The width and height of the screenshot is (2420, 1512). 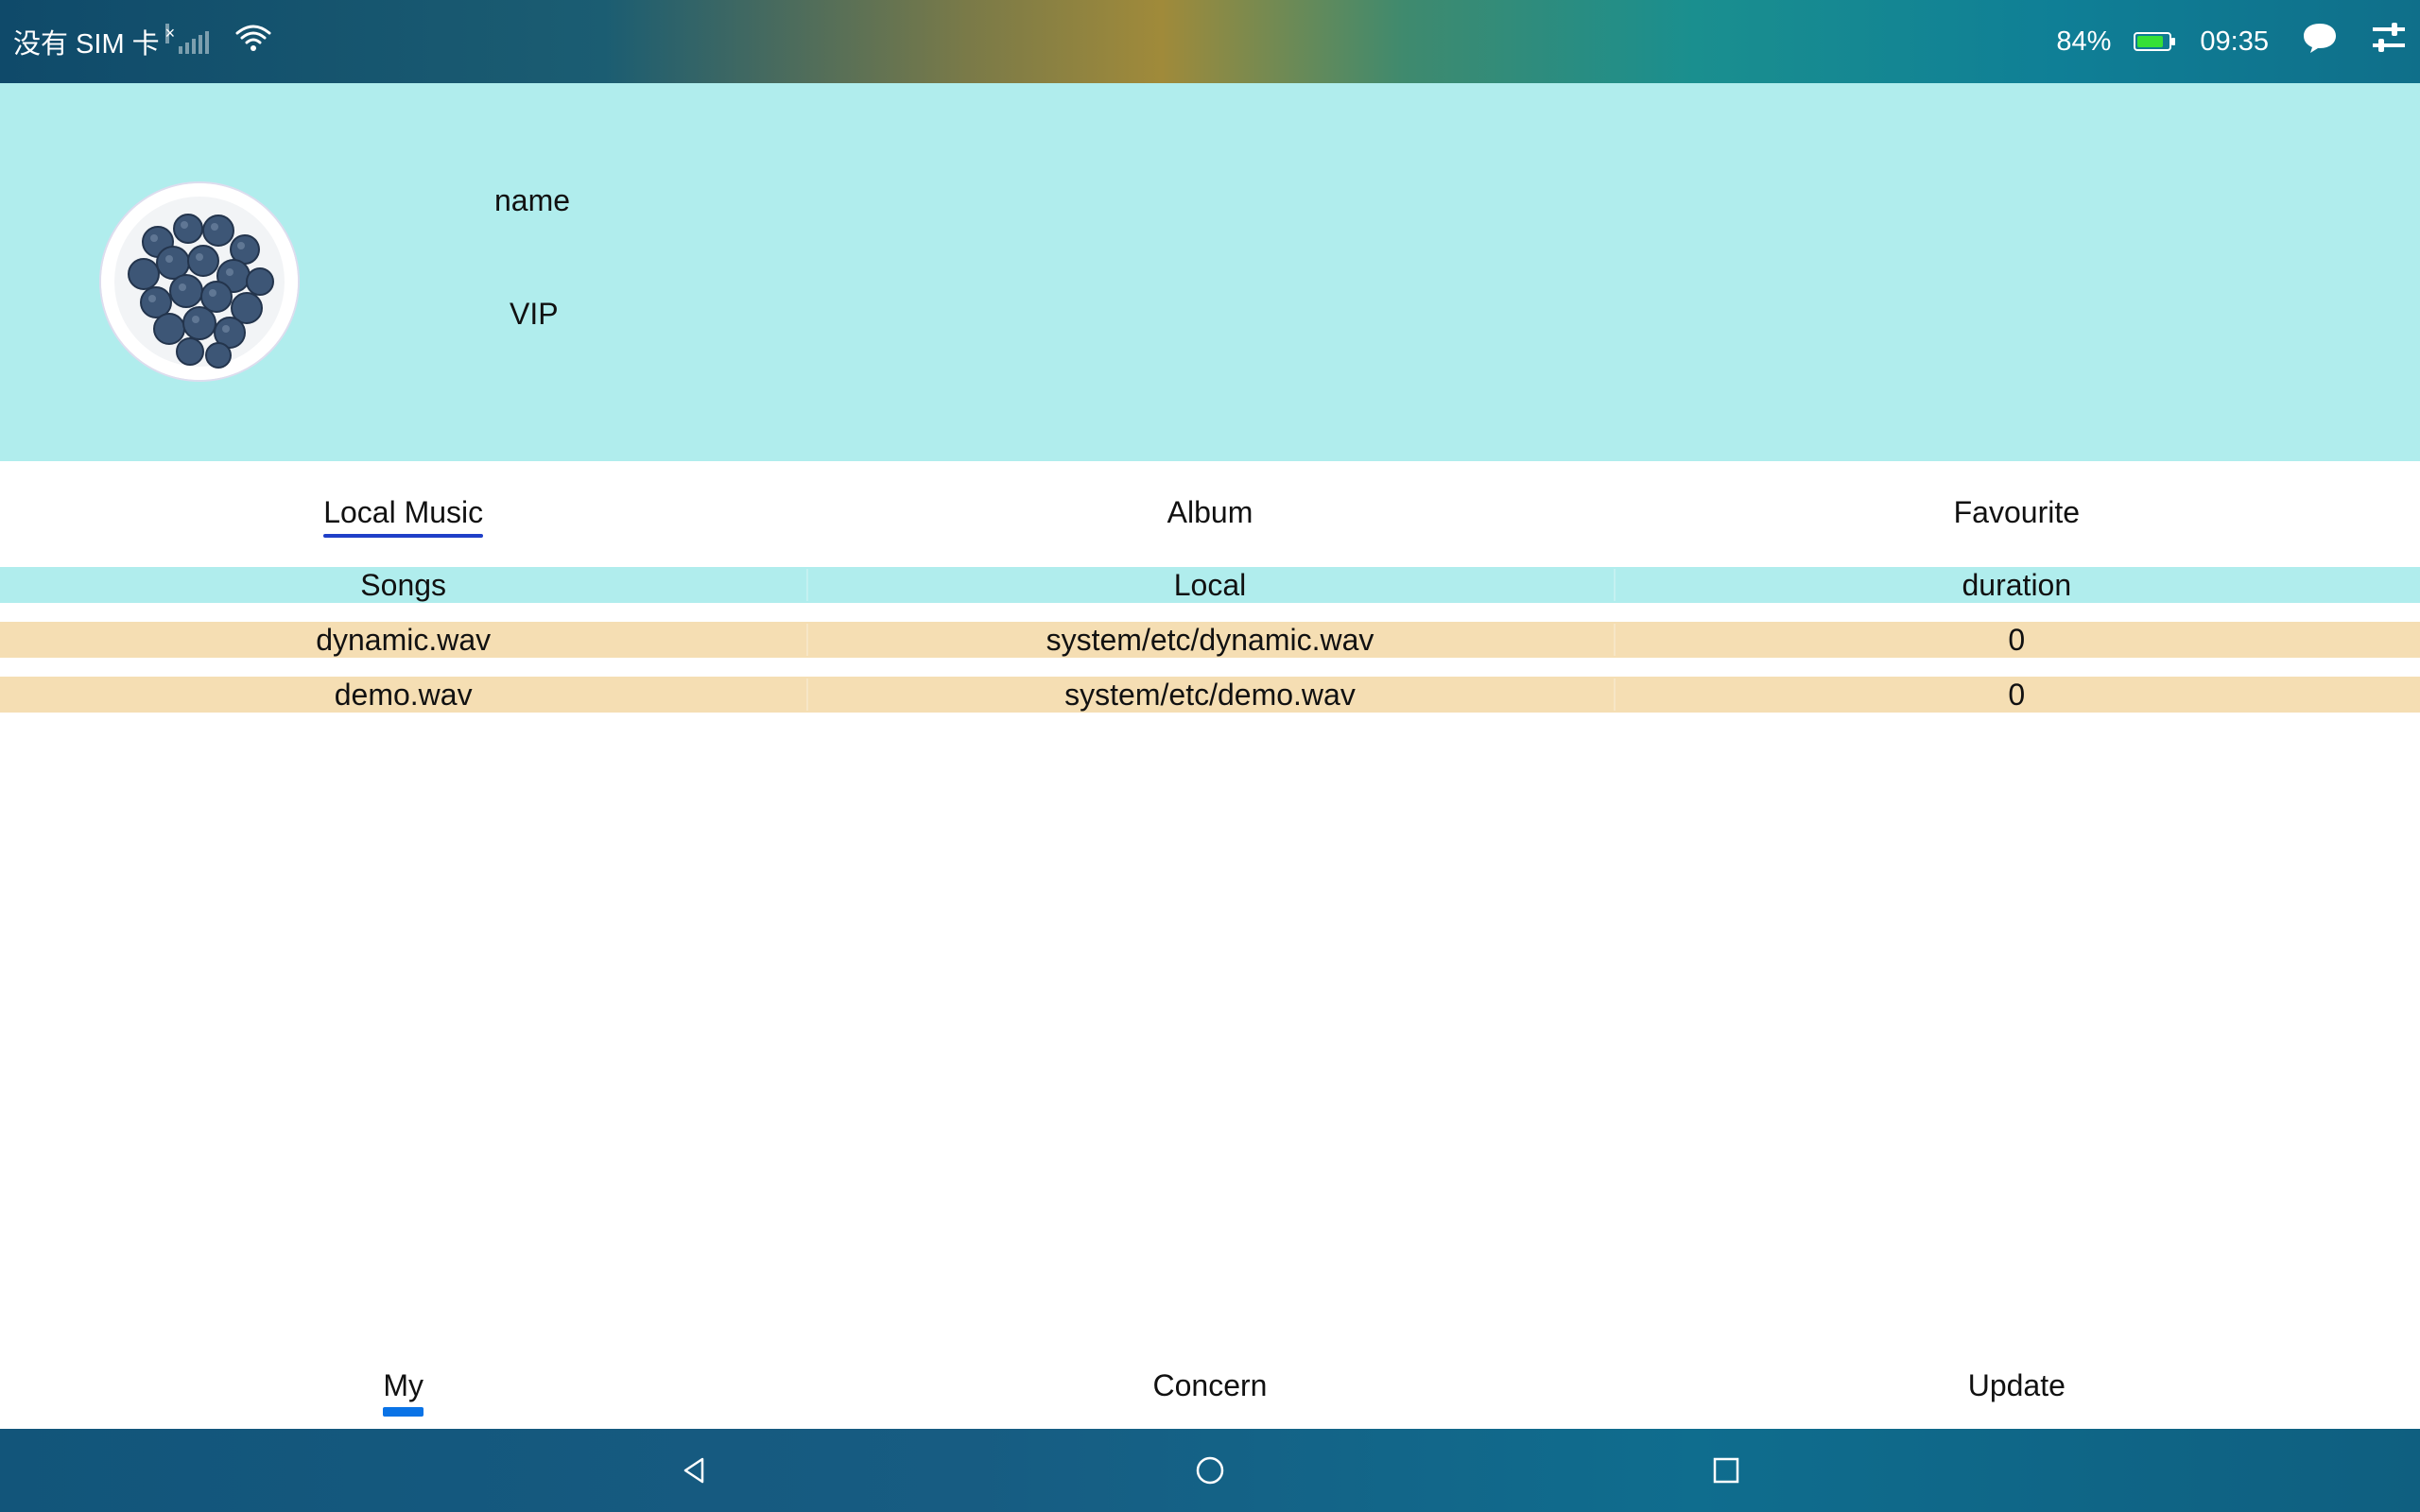 I want to click on battery-icon, so click(x=2155, y=41).